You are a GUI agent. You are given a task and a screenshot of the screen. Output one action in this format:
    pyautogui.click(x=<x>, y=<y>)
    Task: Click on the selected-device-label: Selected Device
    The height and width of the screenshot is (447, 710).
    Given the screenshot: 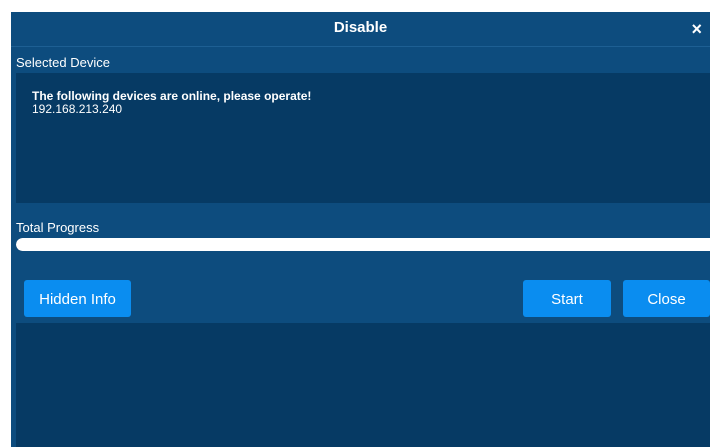 What is the action you would take?
    pyautogui.click(x=63, y=62)
    